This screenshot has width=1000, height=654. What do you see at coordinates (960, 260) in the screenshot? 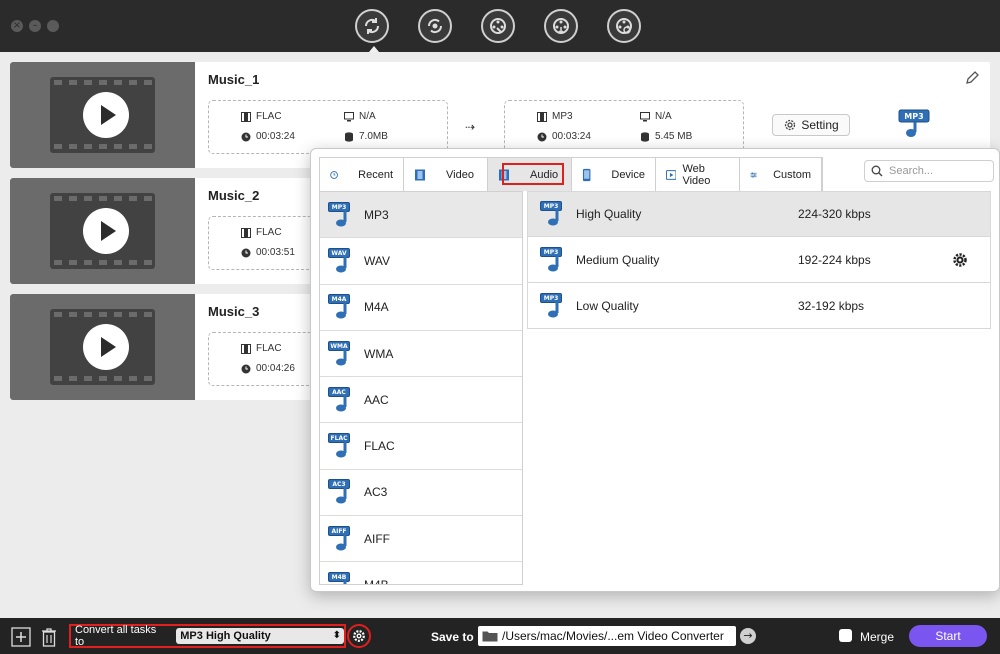
I see `gear-icon` at bounding box center [960, 260].